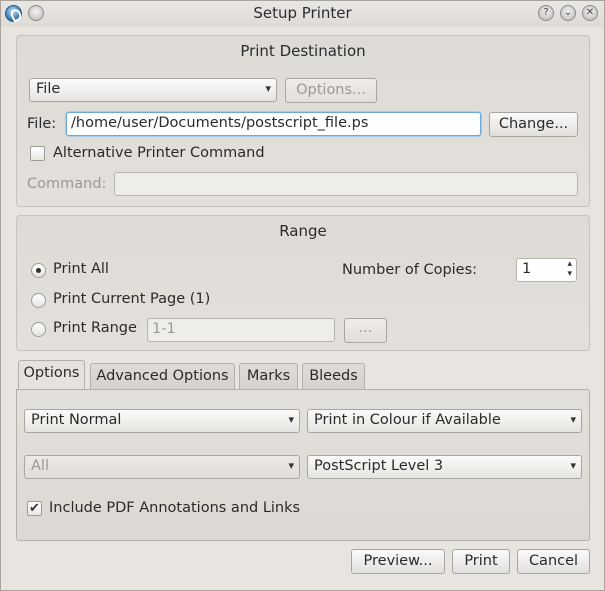 This screenshot has width=605, height=591. What do you see at coordinates (303, 231) in the screenshot?
I see `range-title: Range` at bounding box center [303, 231].